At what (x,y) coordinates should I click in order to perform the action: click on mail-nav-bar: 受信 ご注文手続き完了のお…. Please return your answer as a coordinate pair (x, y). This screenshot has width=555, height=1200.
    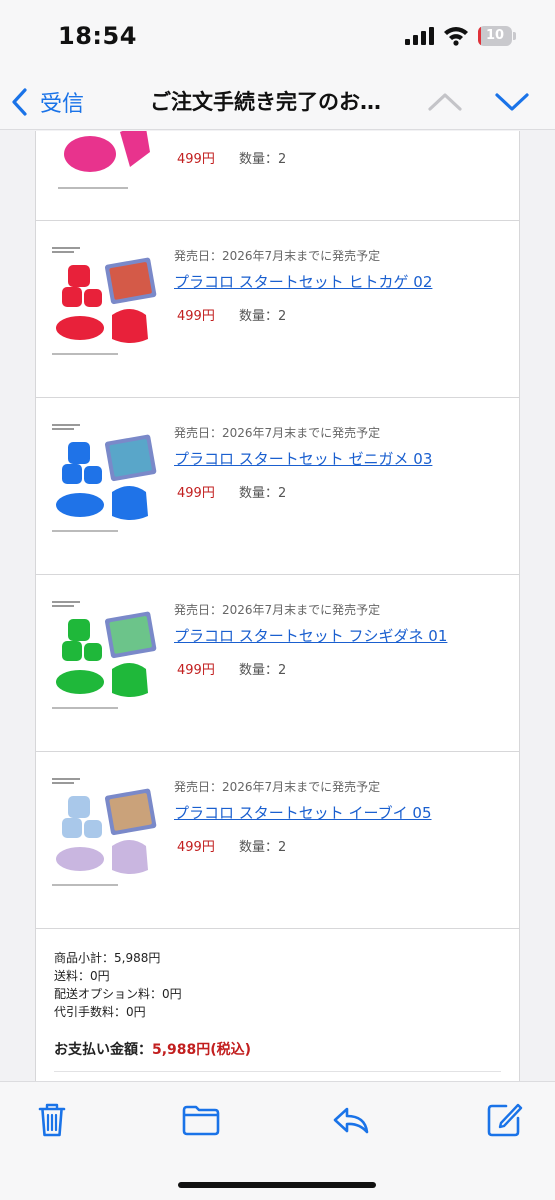
    Looking at the image, I should click on (277, 102).